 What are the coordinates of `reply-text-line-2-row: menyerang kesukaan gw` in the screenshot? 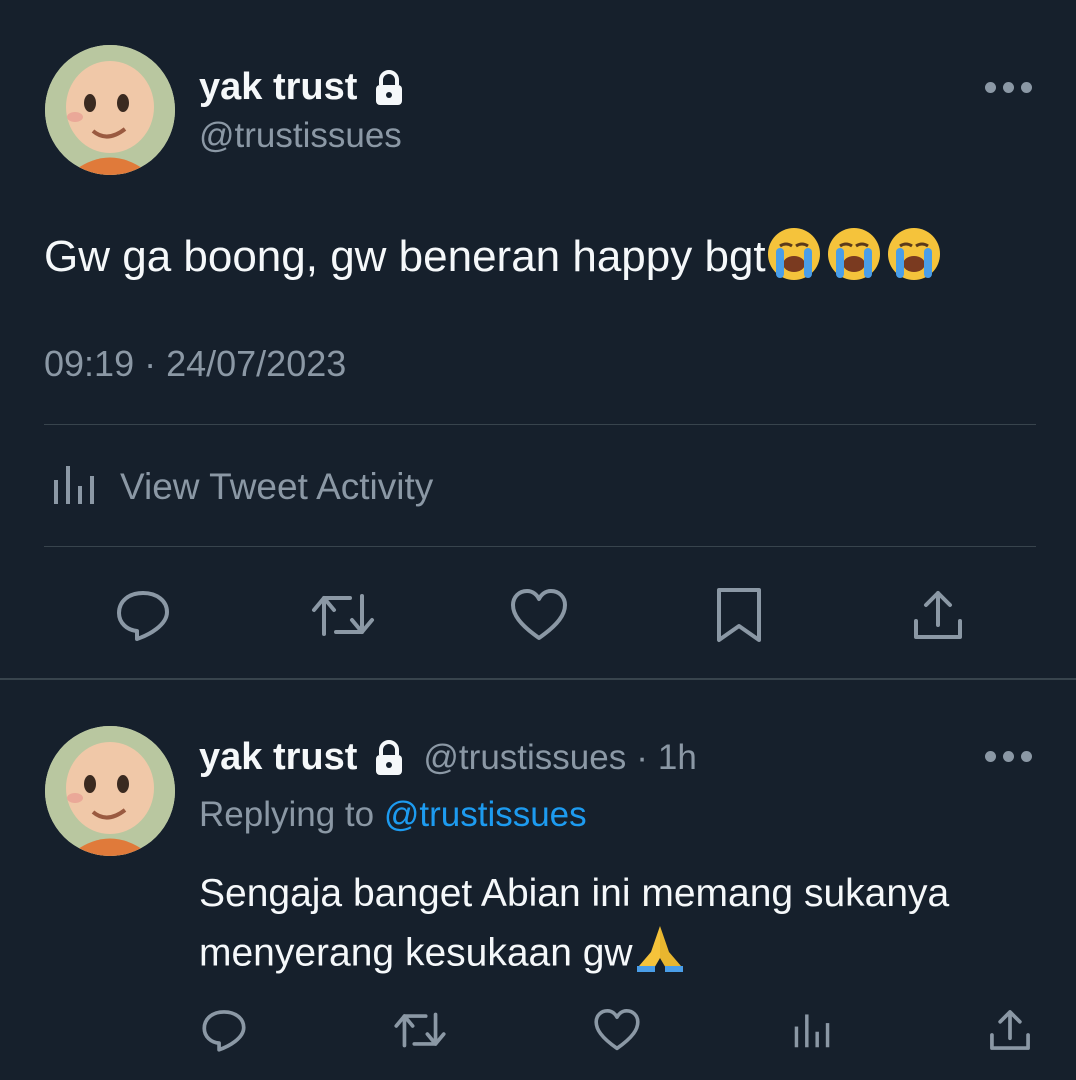 It's located at (624, 955).